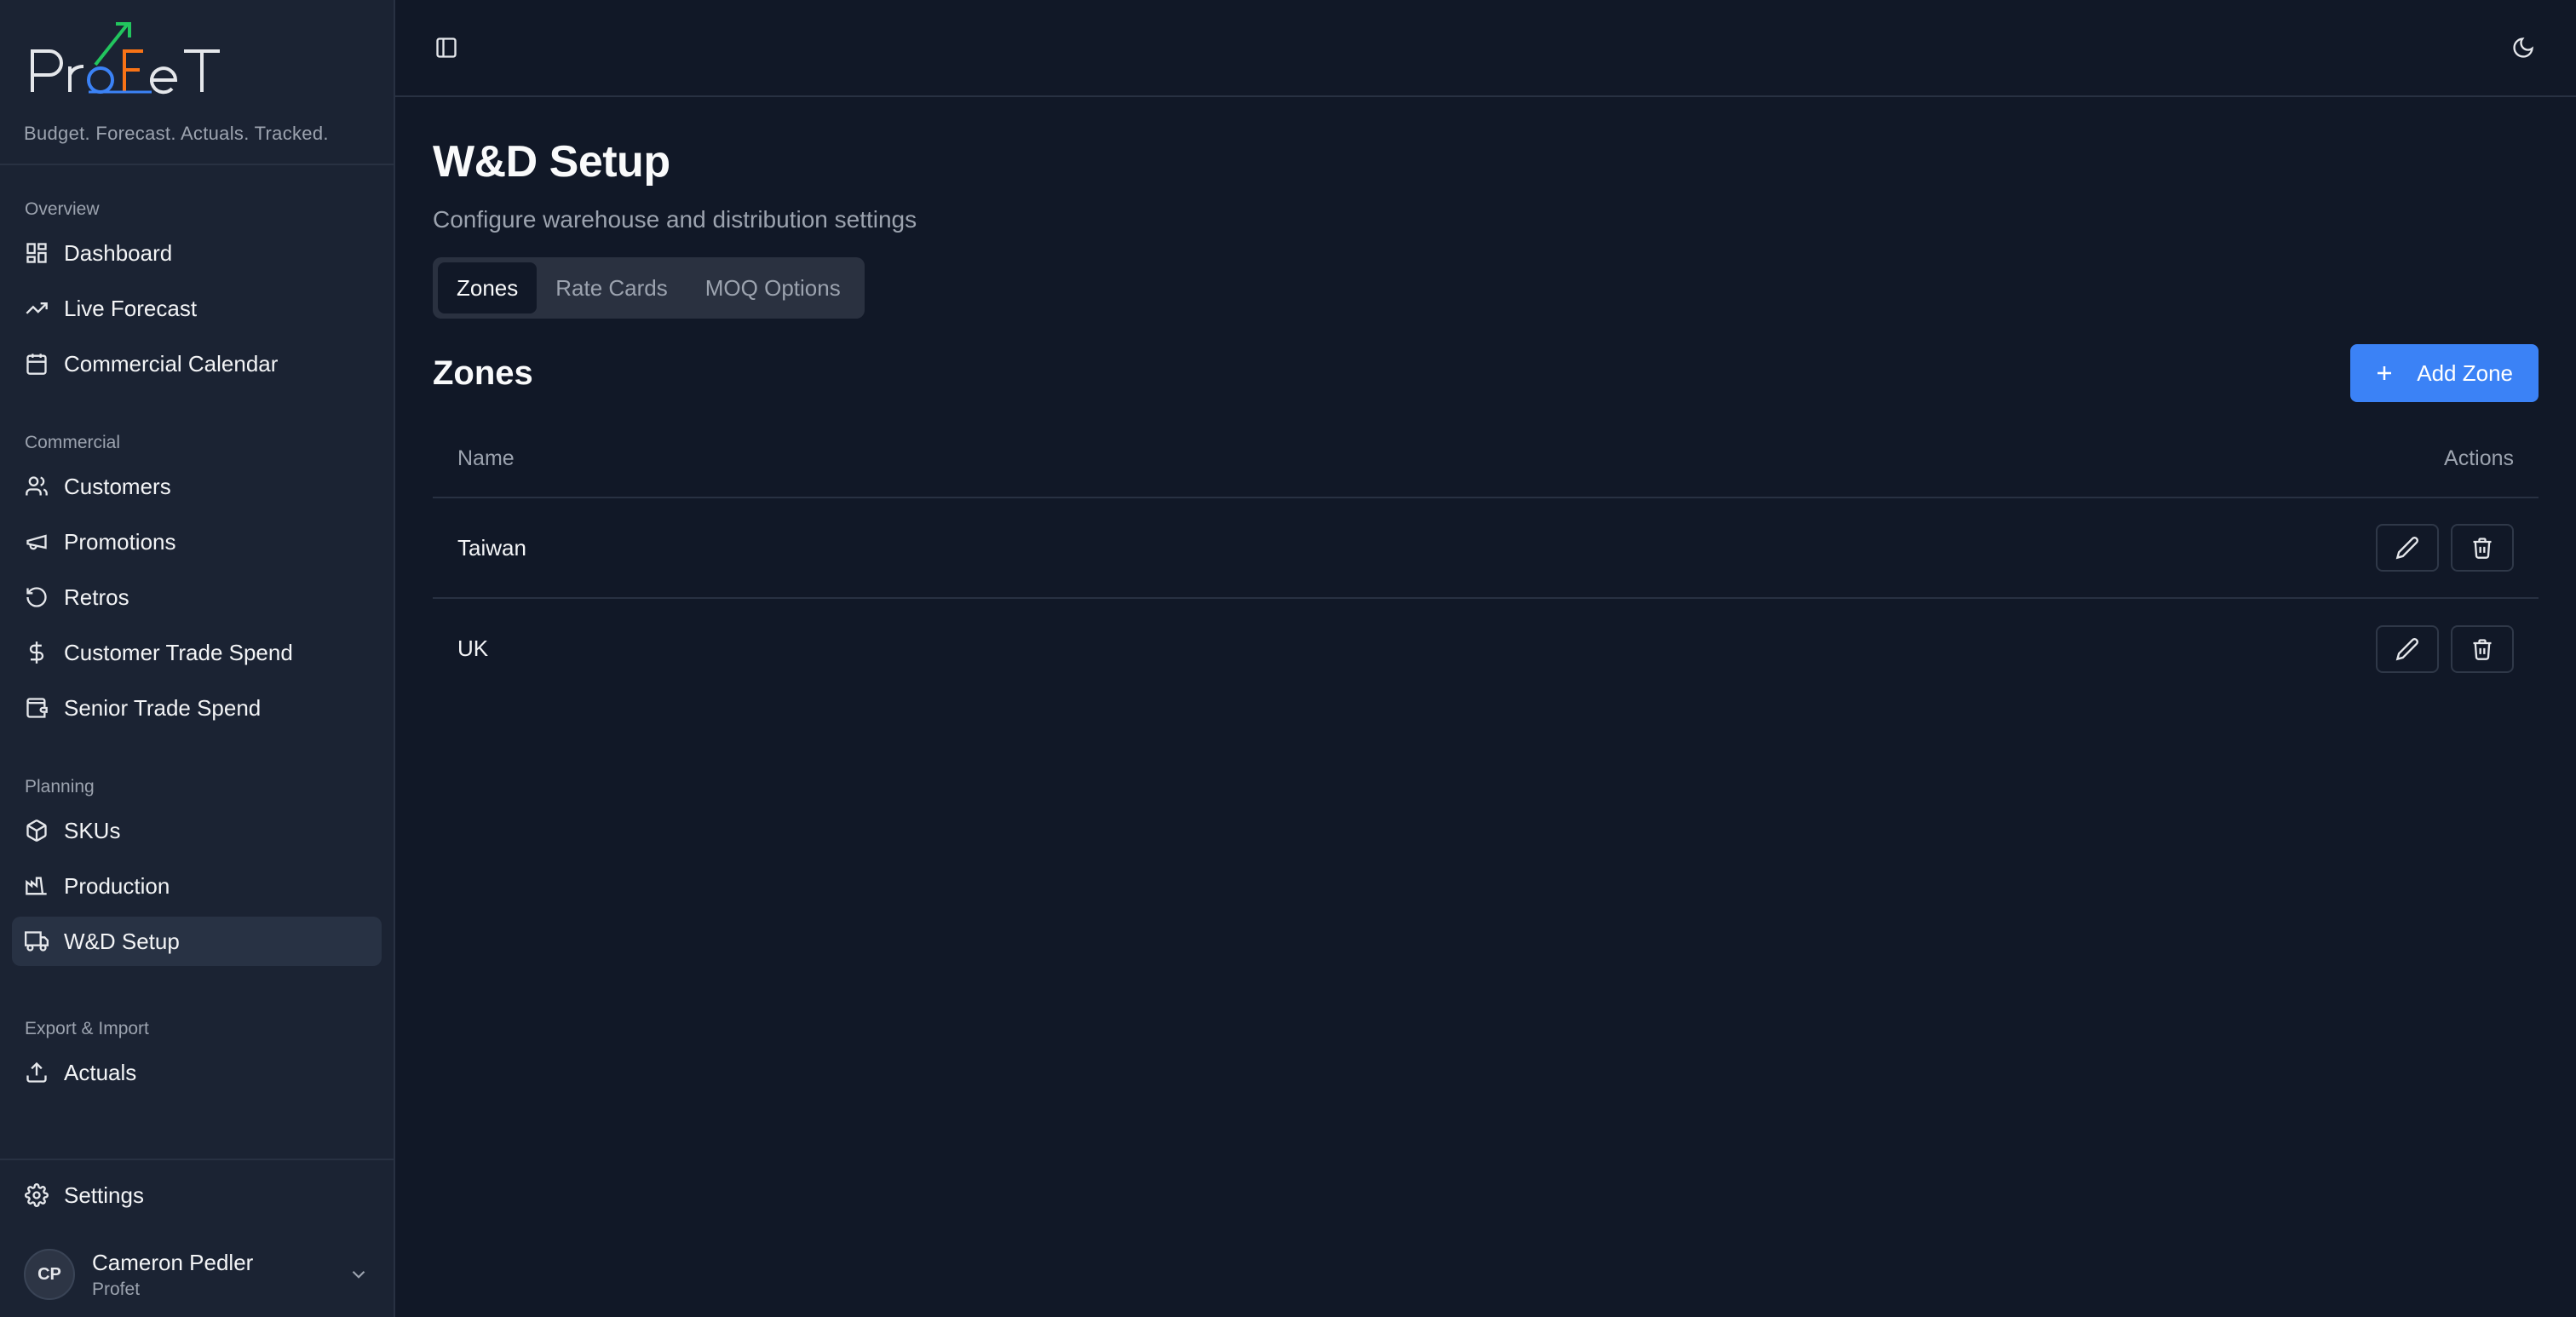  Describe the element at coordinates (1486, 548) in the screenshot. I see `table-row: Taiwan` at that location.